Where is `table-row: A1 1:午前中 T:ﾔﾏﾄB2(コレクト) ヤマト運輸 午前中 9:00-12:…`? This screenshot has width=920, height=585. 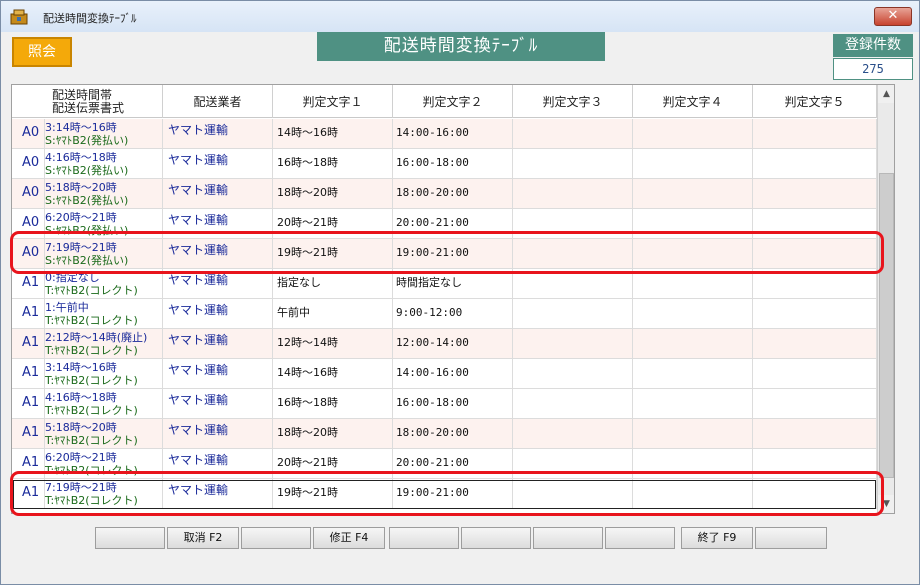 table-row: A1 1:午前中 T:ﾔﾏﾄB2(コレクト) ヤマト運輸 午前中 9:00-12:… is located at coordinates (444, 314).